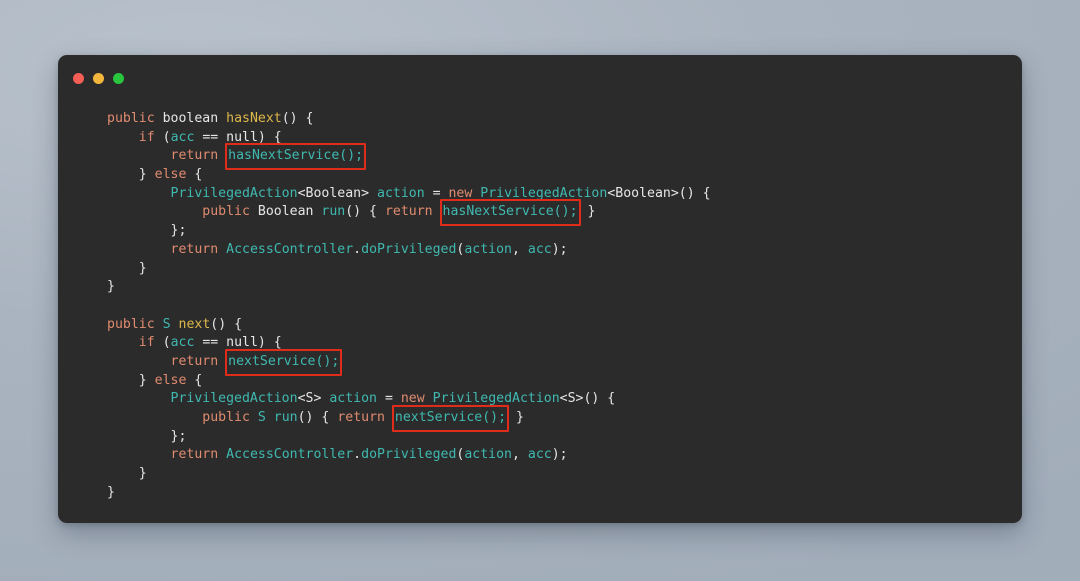  What do you see at coordinates (450, 418) in the screenshot?
I see `highlight-box-nextservice-2: nextService();` at bounding box center [450, 418].